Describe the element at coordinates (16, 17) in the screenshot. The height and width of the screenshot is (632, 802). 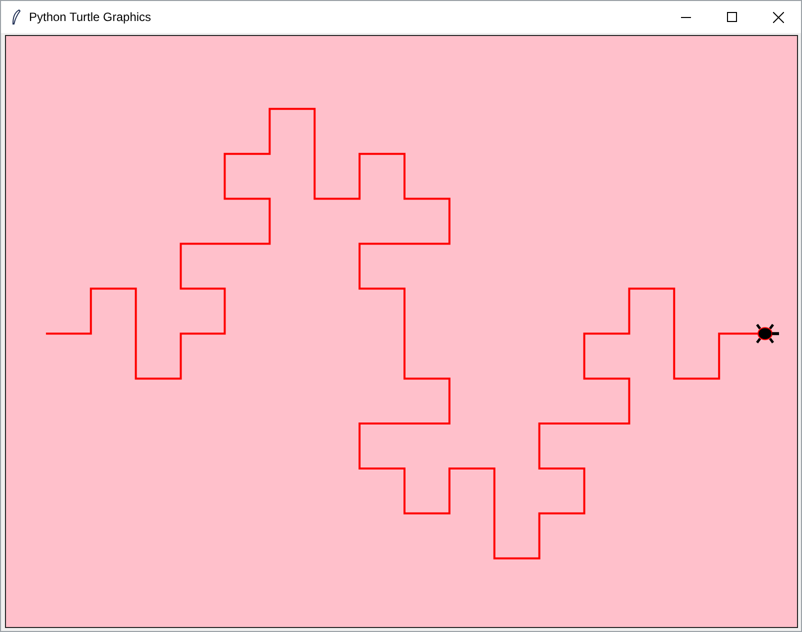
I see `feather-icon` at that location.